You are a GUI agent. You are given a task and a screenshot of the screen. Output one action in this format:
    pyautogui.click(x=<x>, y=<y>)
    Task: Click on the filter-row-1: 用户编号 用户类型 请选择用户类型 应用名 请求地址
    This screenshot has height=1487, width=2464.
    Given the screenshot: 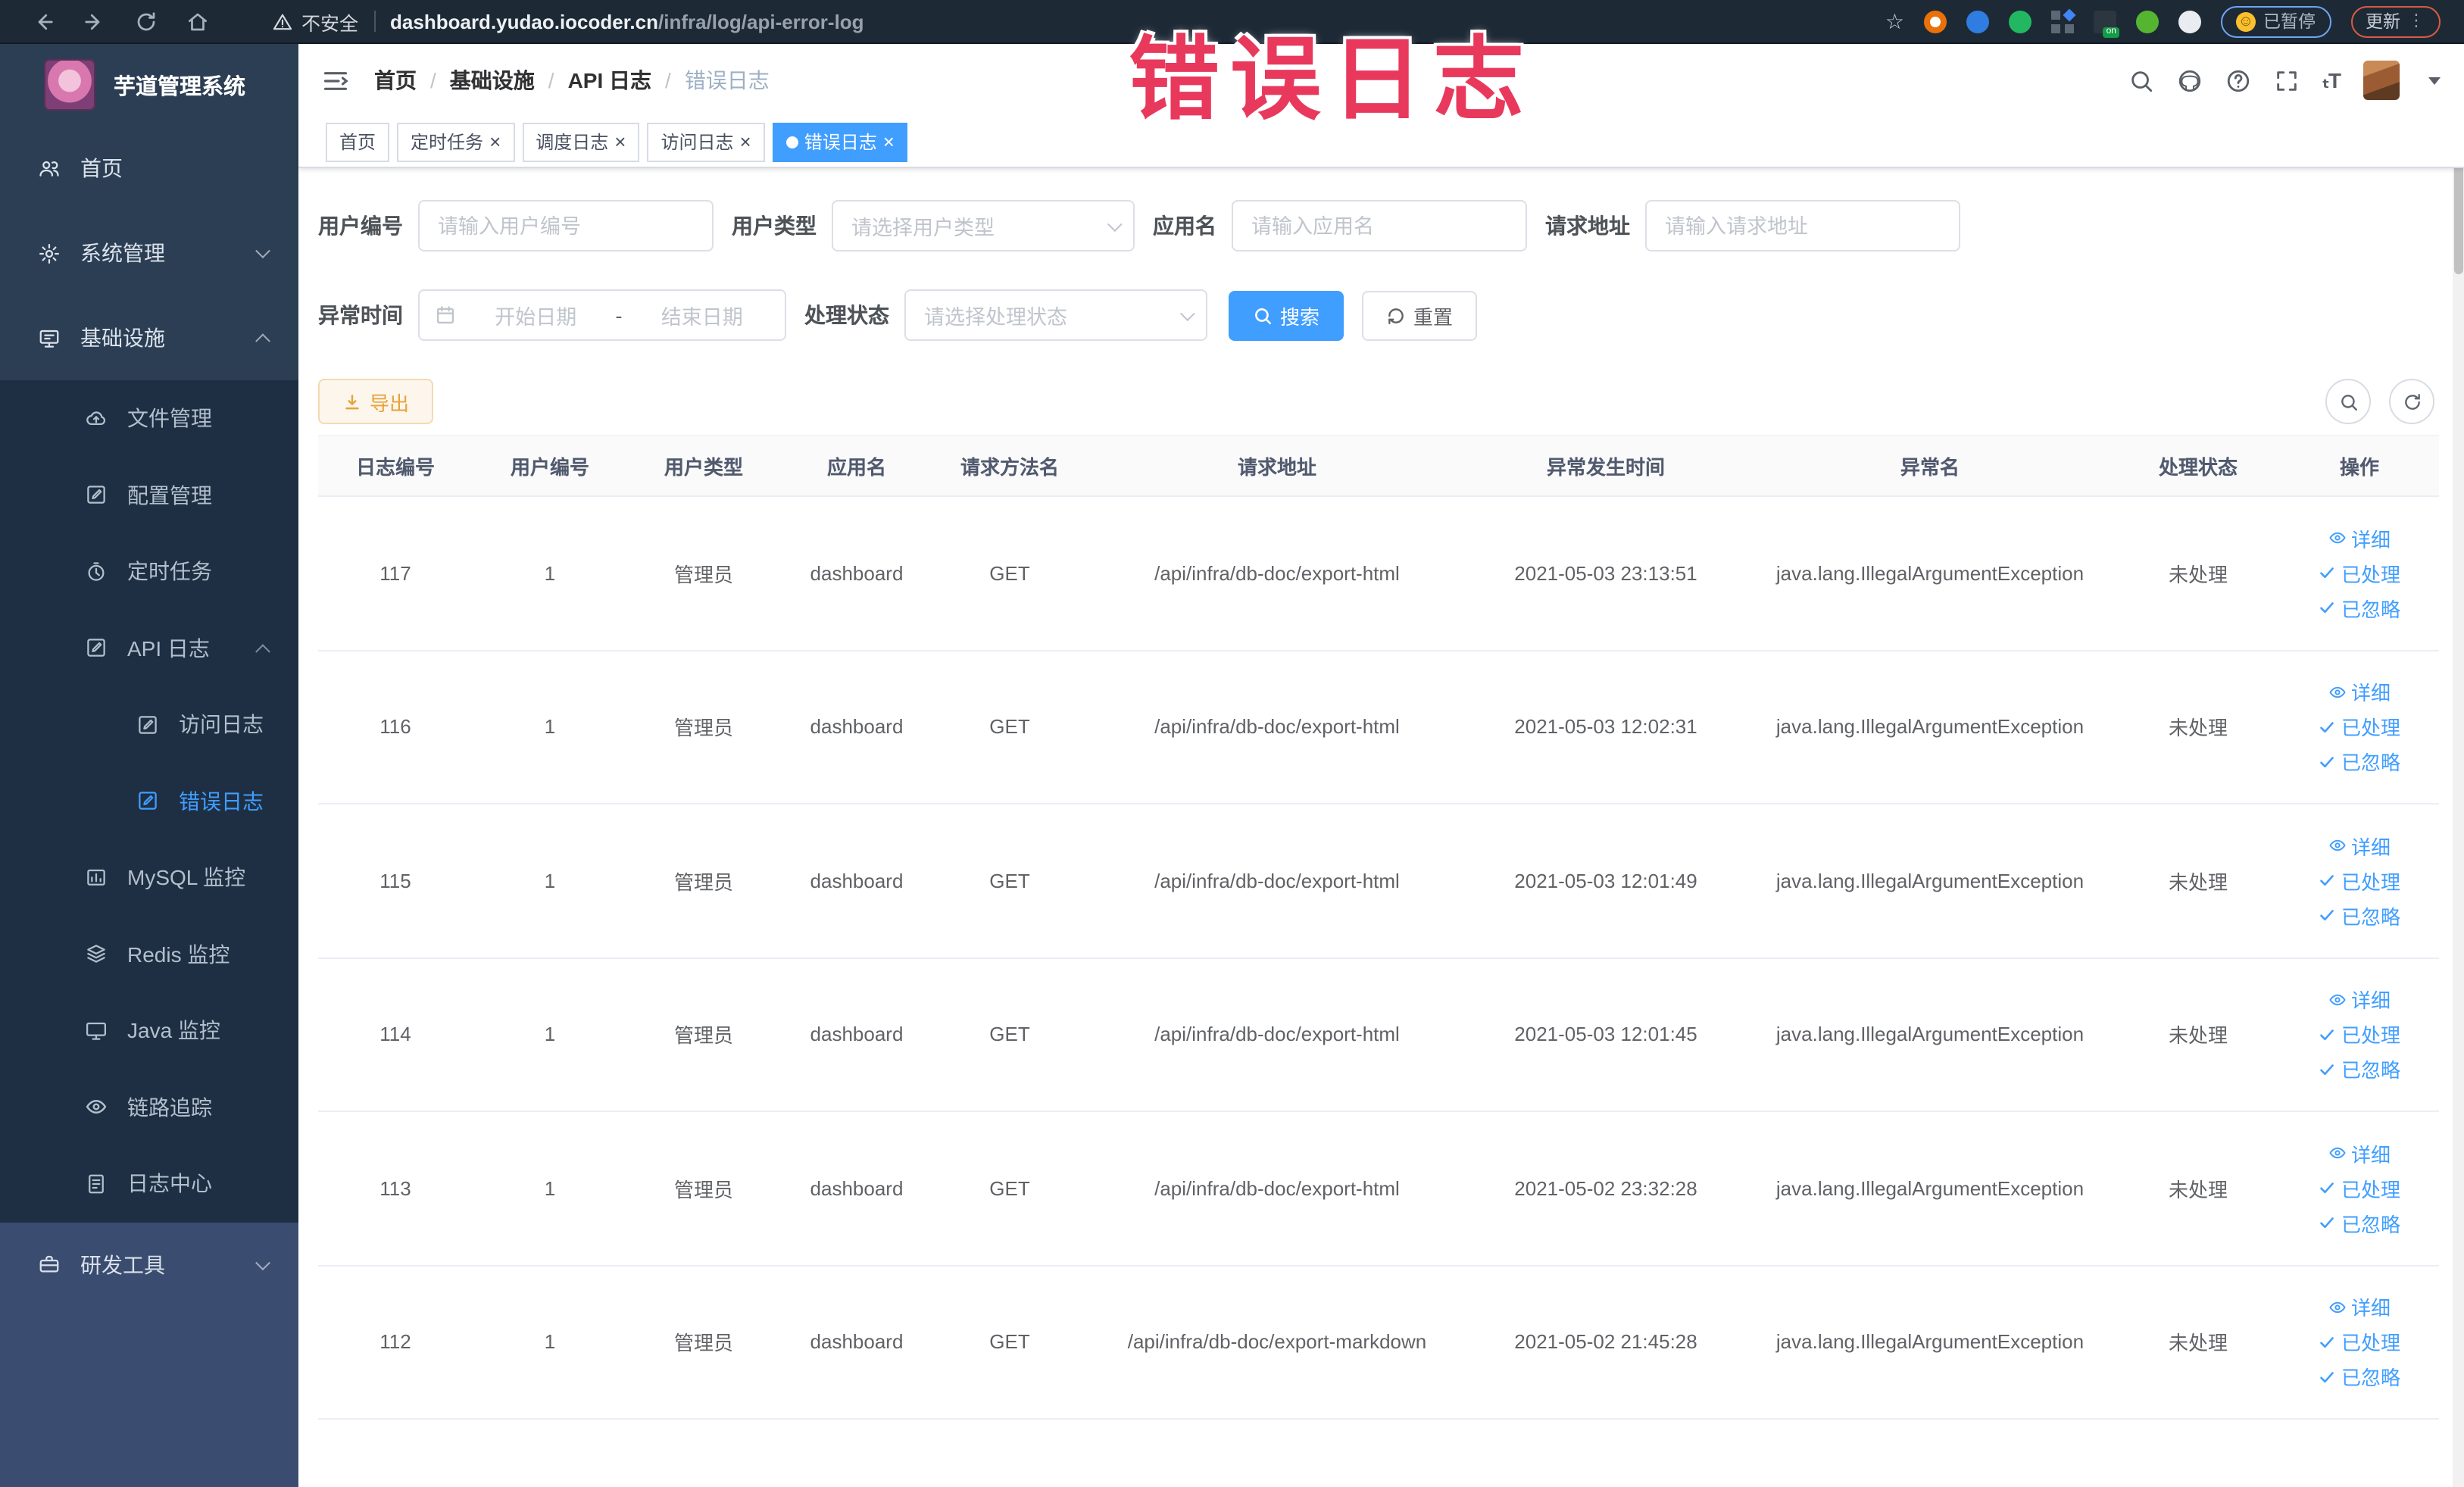 What is the action you would take?
    pyautogui.click(x=1391, y=225)
    